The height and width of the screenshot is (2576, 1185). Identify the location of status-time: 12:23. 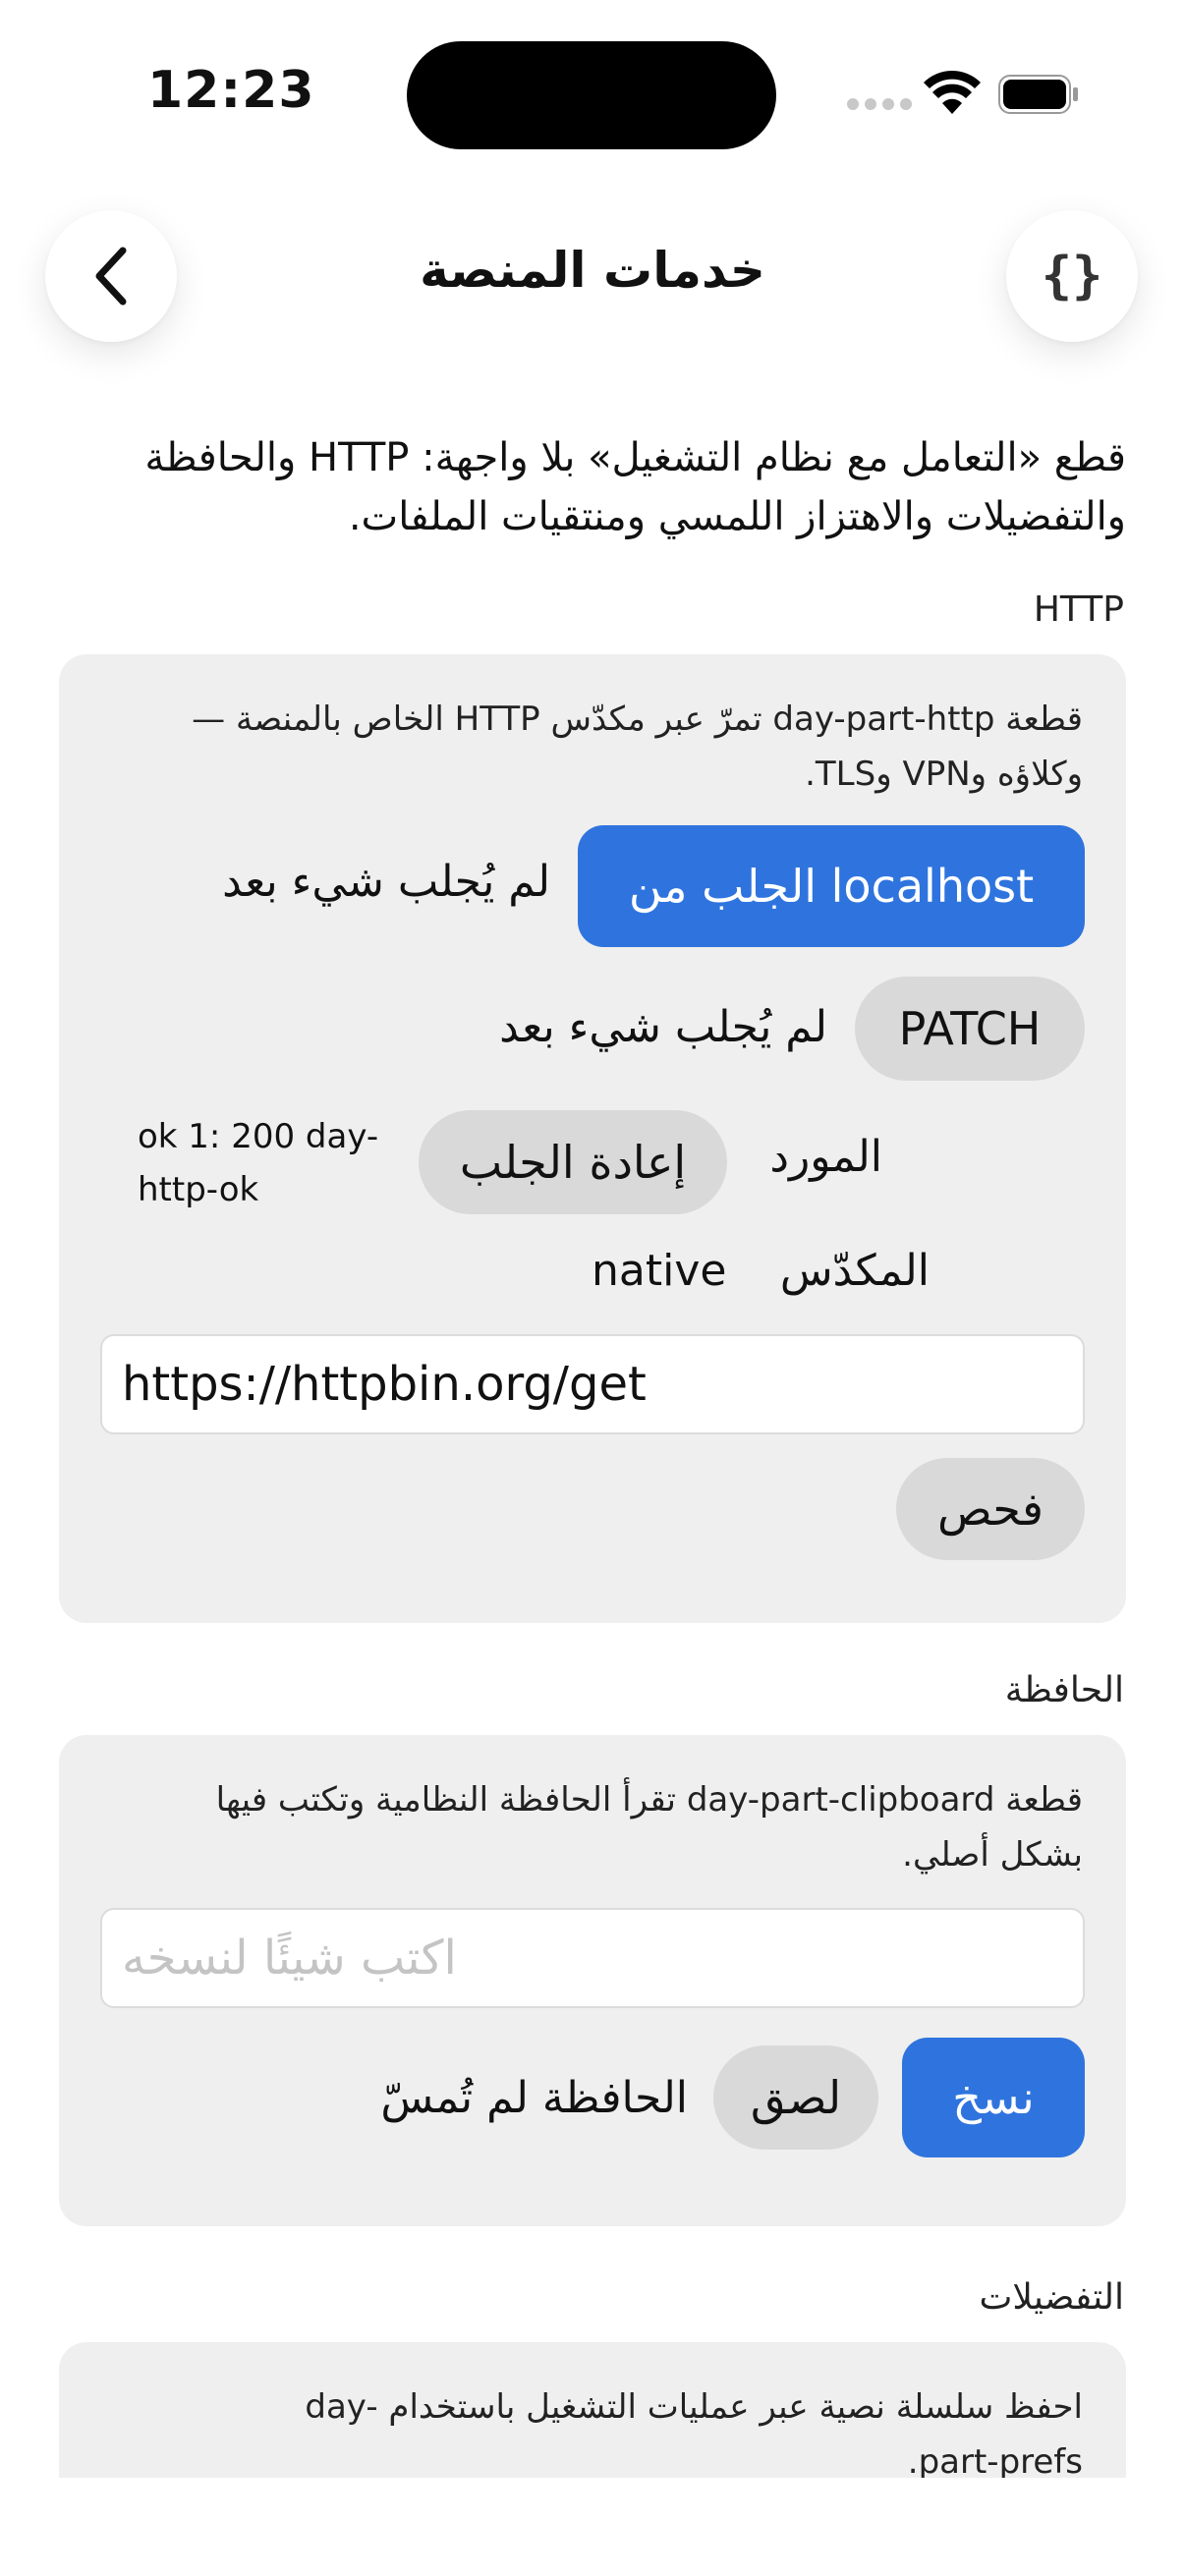
(231, 90).